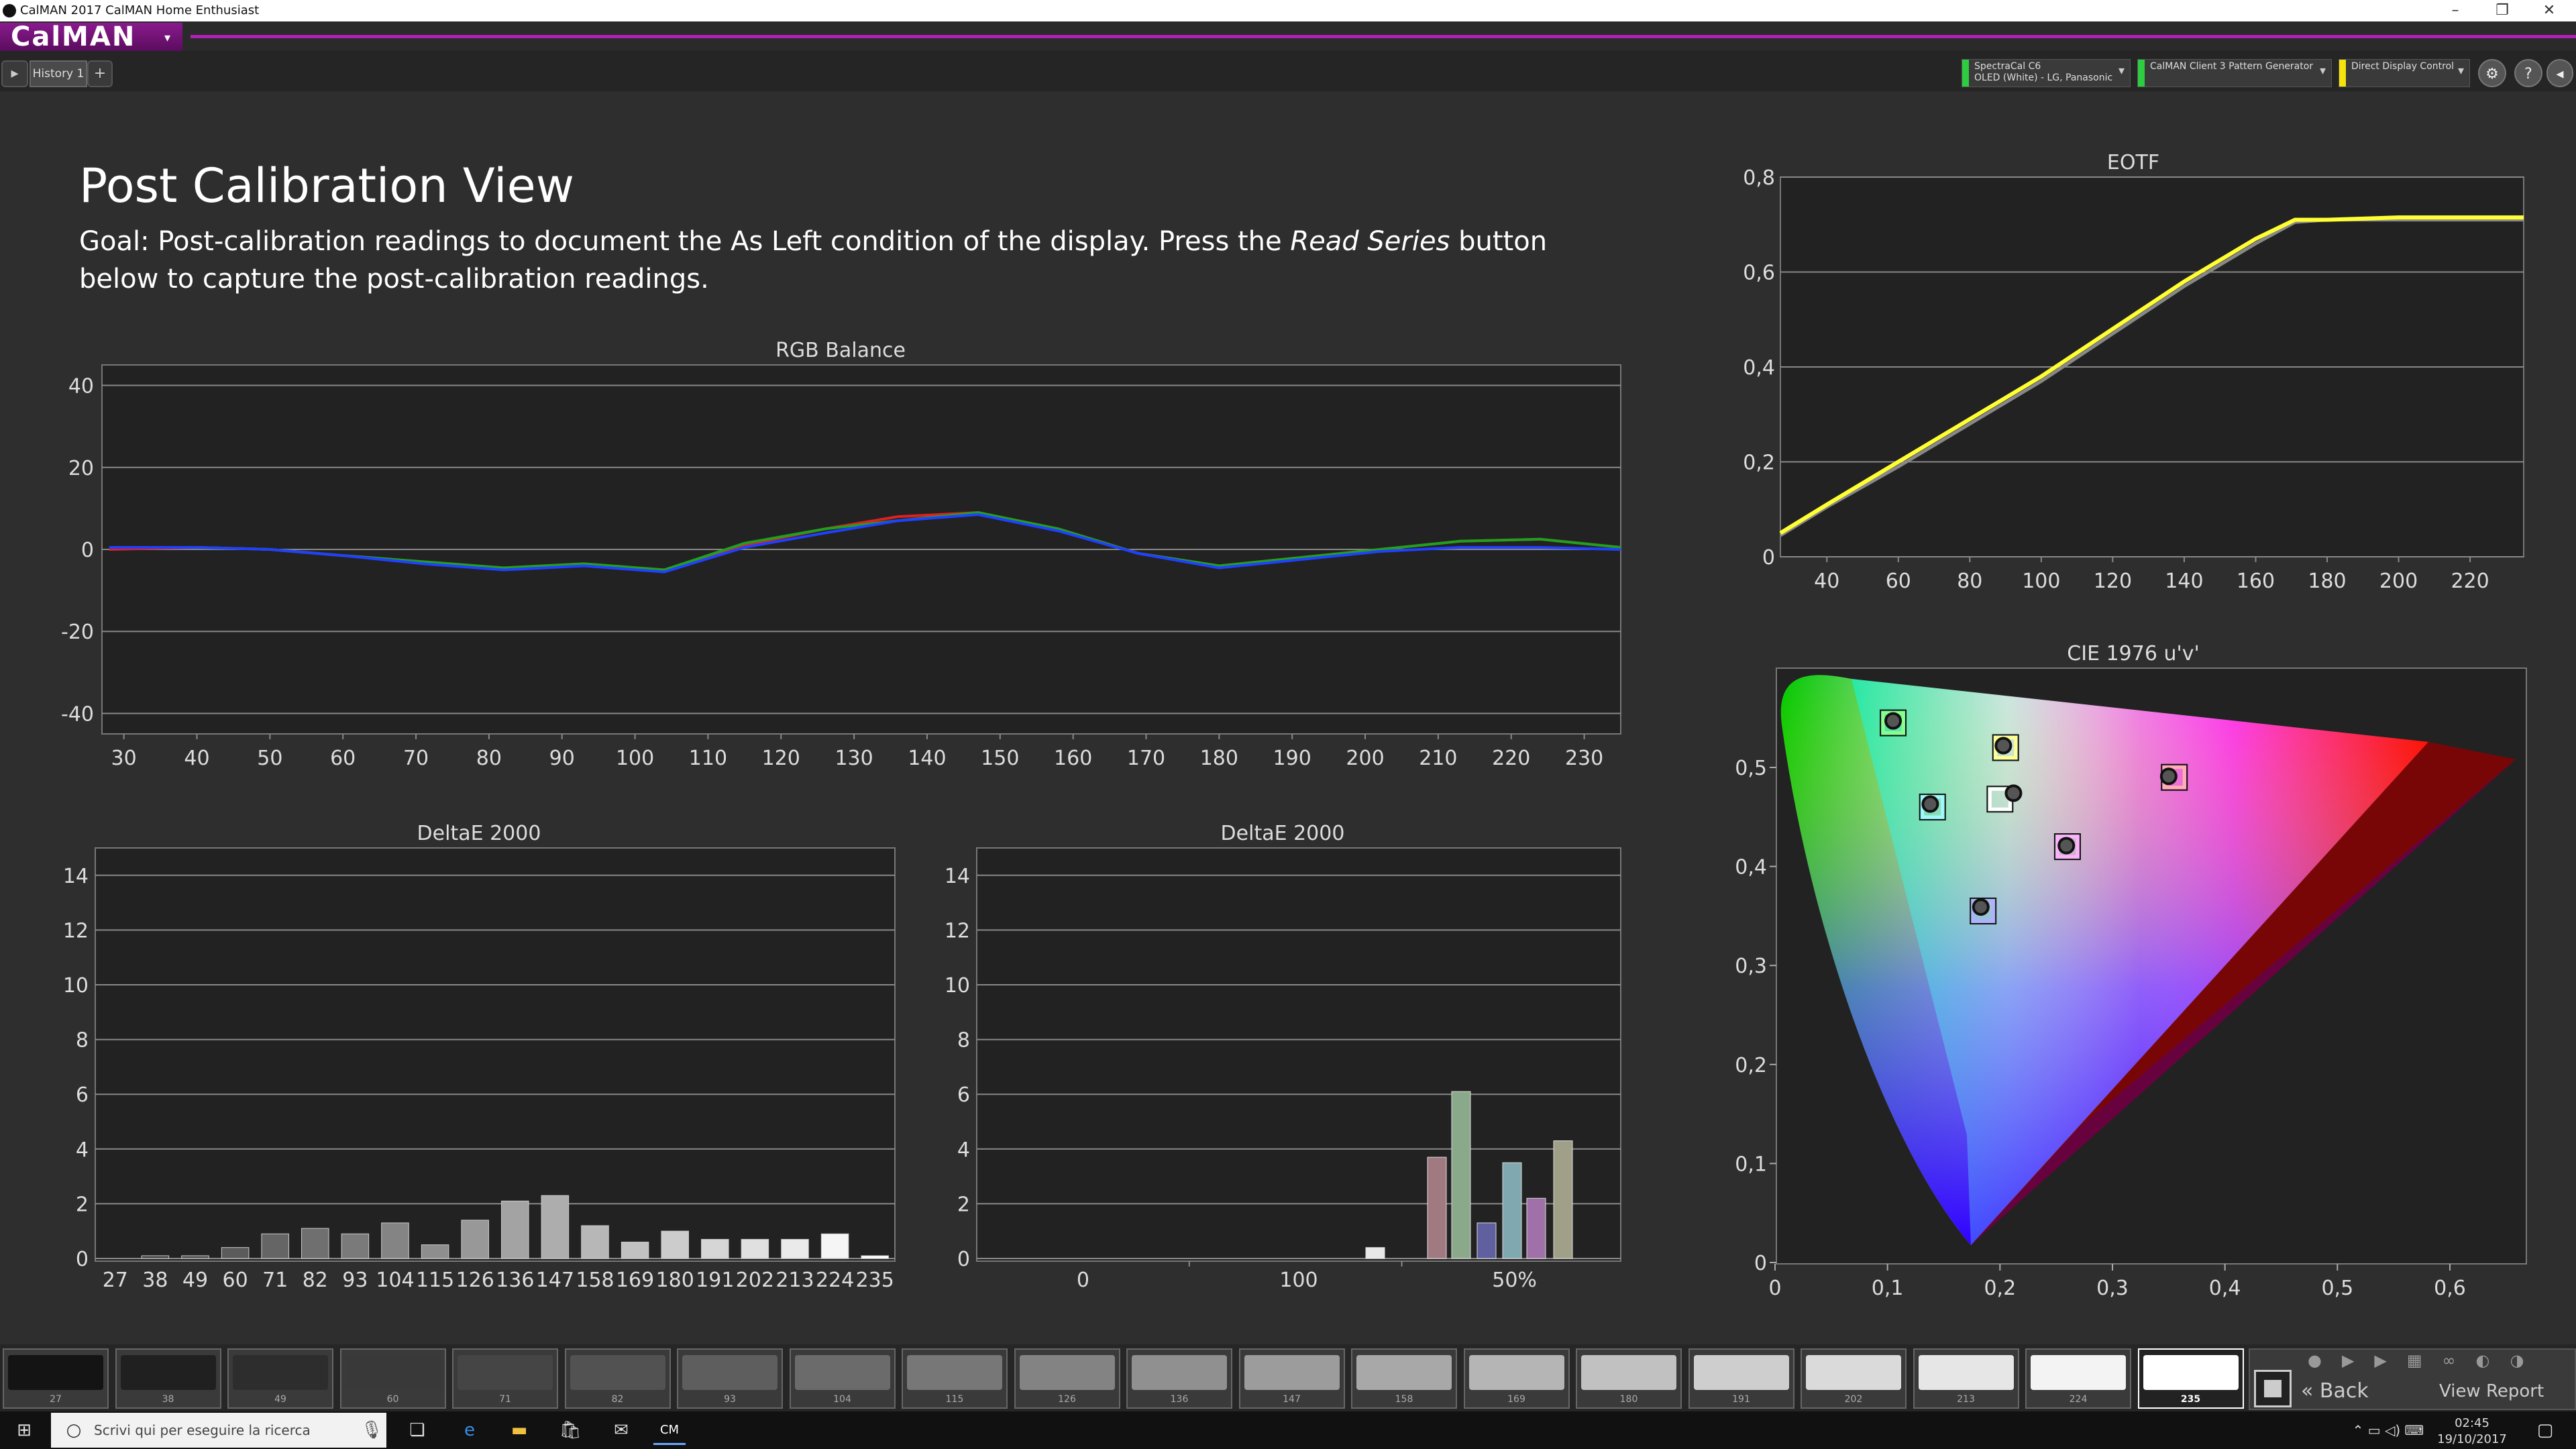  I want to click on patch-swatch: 180, so click(1629, 1378).